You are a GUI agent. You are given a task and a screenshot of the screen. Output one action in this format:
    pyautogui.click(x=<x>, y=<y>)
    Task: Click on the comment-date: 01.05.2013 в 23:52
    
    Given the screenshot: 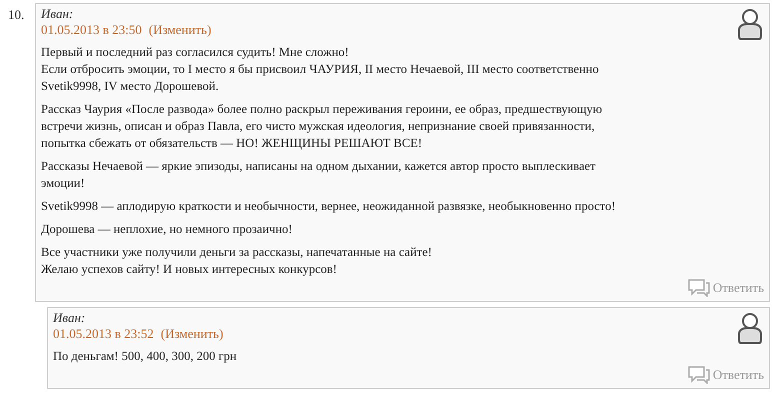 What is the action you would take?
    pyautogui.click(x=103, y=334)
    